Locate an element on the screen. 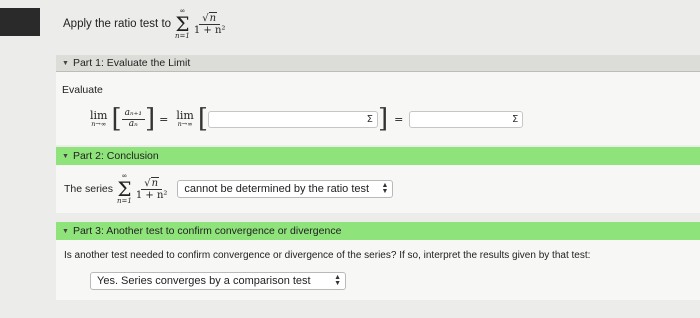 The width and height of the screenshot is (700, 318). series-term-2: √n 1 + n² is located at coordinates (151, 188).